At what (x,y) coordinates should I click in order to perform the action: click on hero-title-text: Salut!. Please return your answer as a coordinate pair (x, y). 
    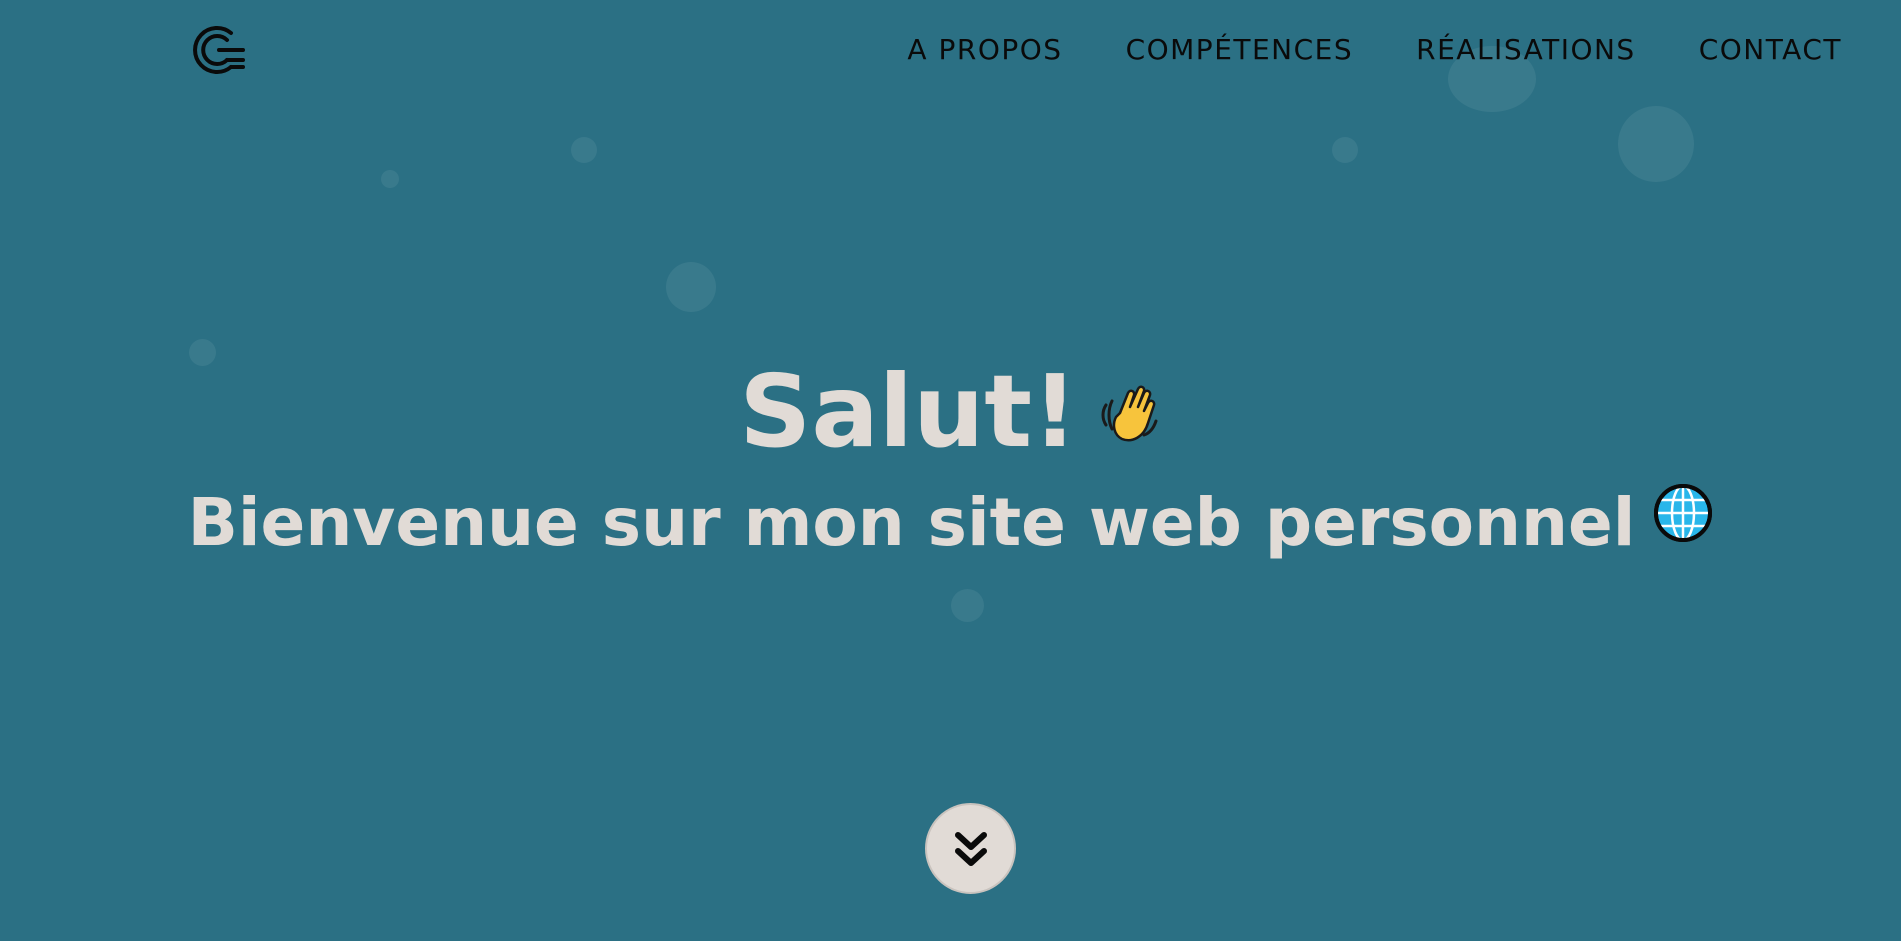
    Looking at the image, I should click on (908, 411).